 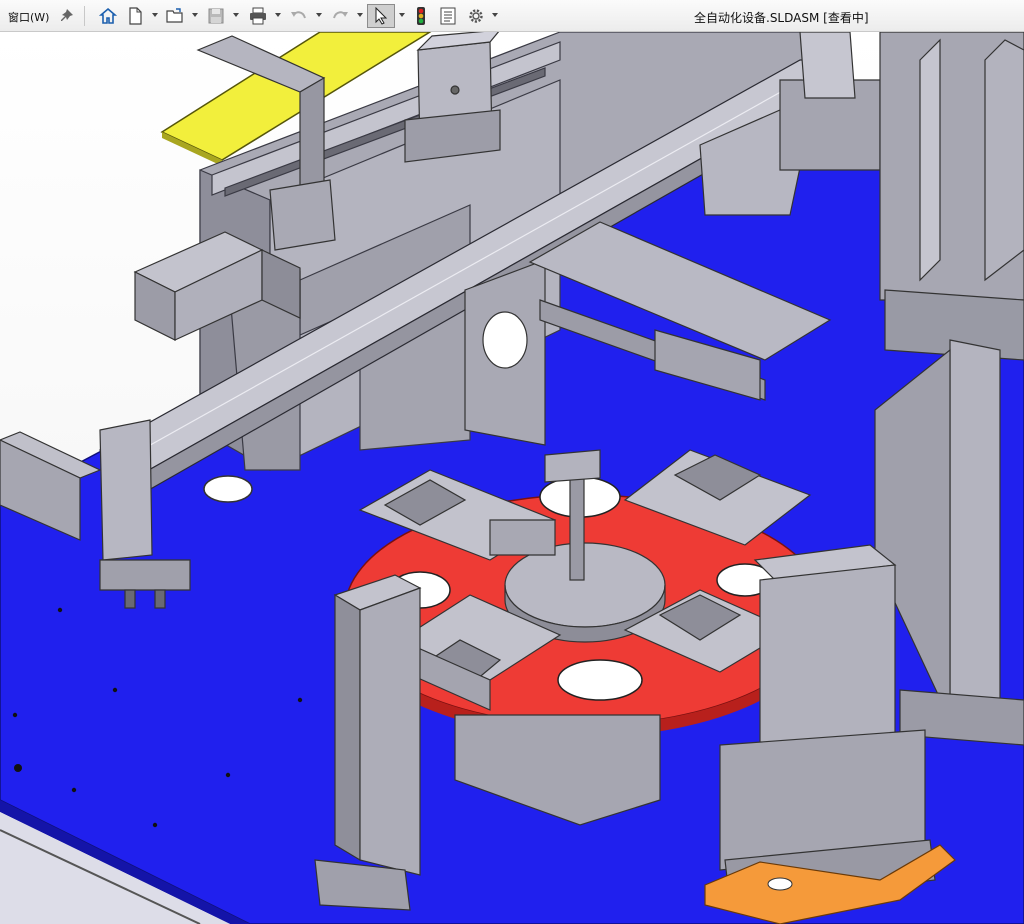 I want to click on home-icon, so click(x=108, y=16).